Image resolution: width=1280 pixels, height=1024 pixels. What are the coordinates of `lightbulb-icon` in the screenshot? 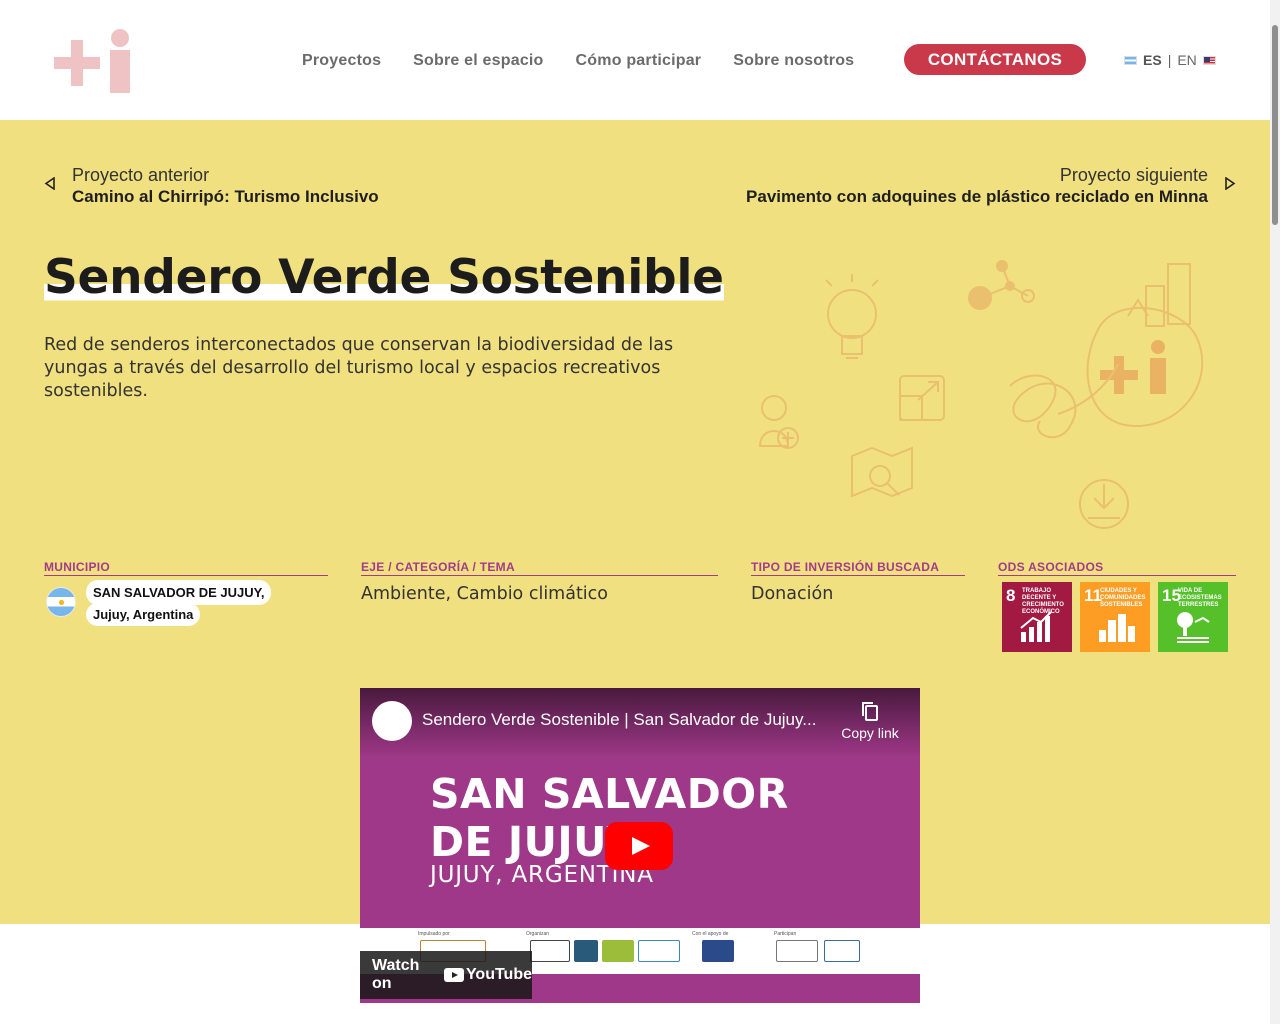 It's located at (852, 316).